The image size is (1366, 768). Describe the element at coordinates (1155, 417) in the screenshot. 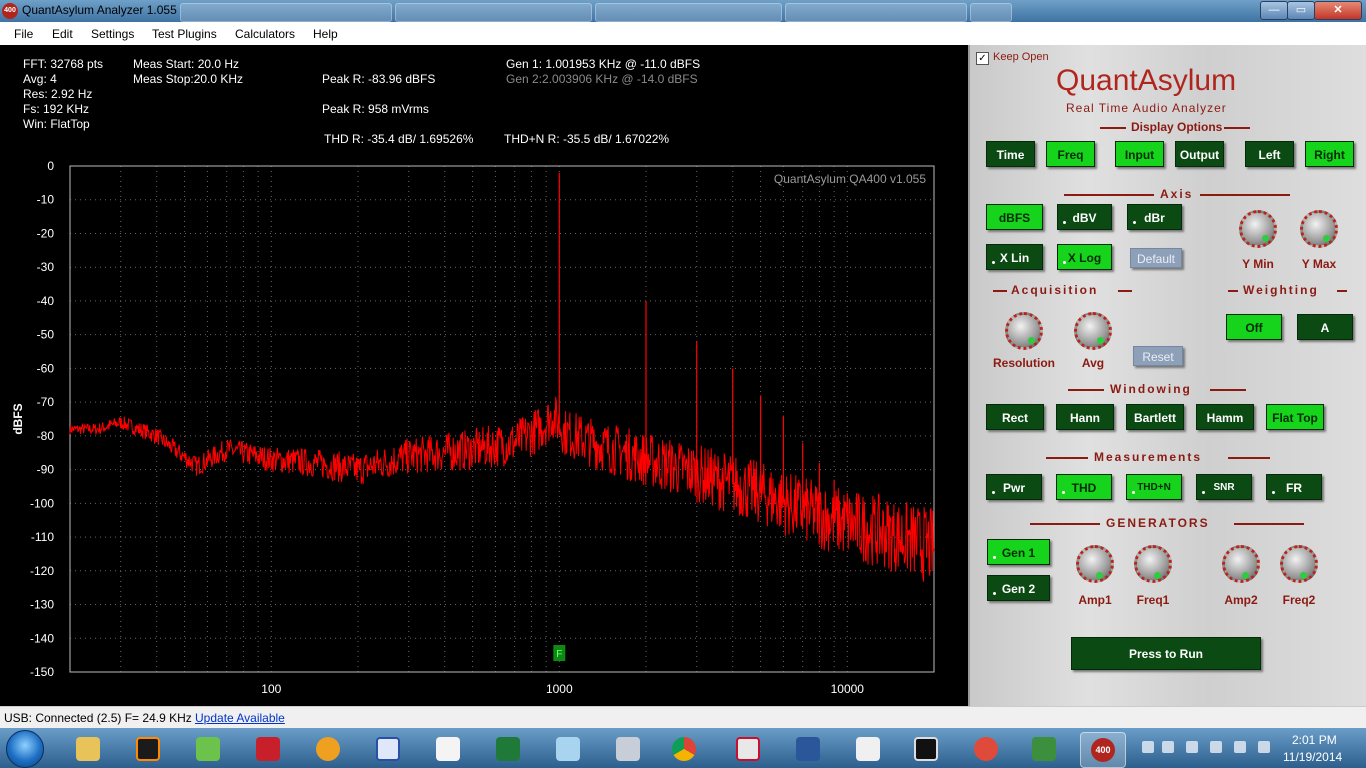

I see `window-bartlett-button: Bartlett` at that location.